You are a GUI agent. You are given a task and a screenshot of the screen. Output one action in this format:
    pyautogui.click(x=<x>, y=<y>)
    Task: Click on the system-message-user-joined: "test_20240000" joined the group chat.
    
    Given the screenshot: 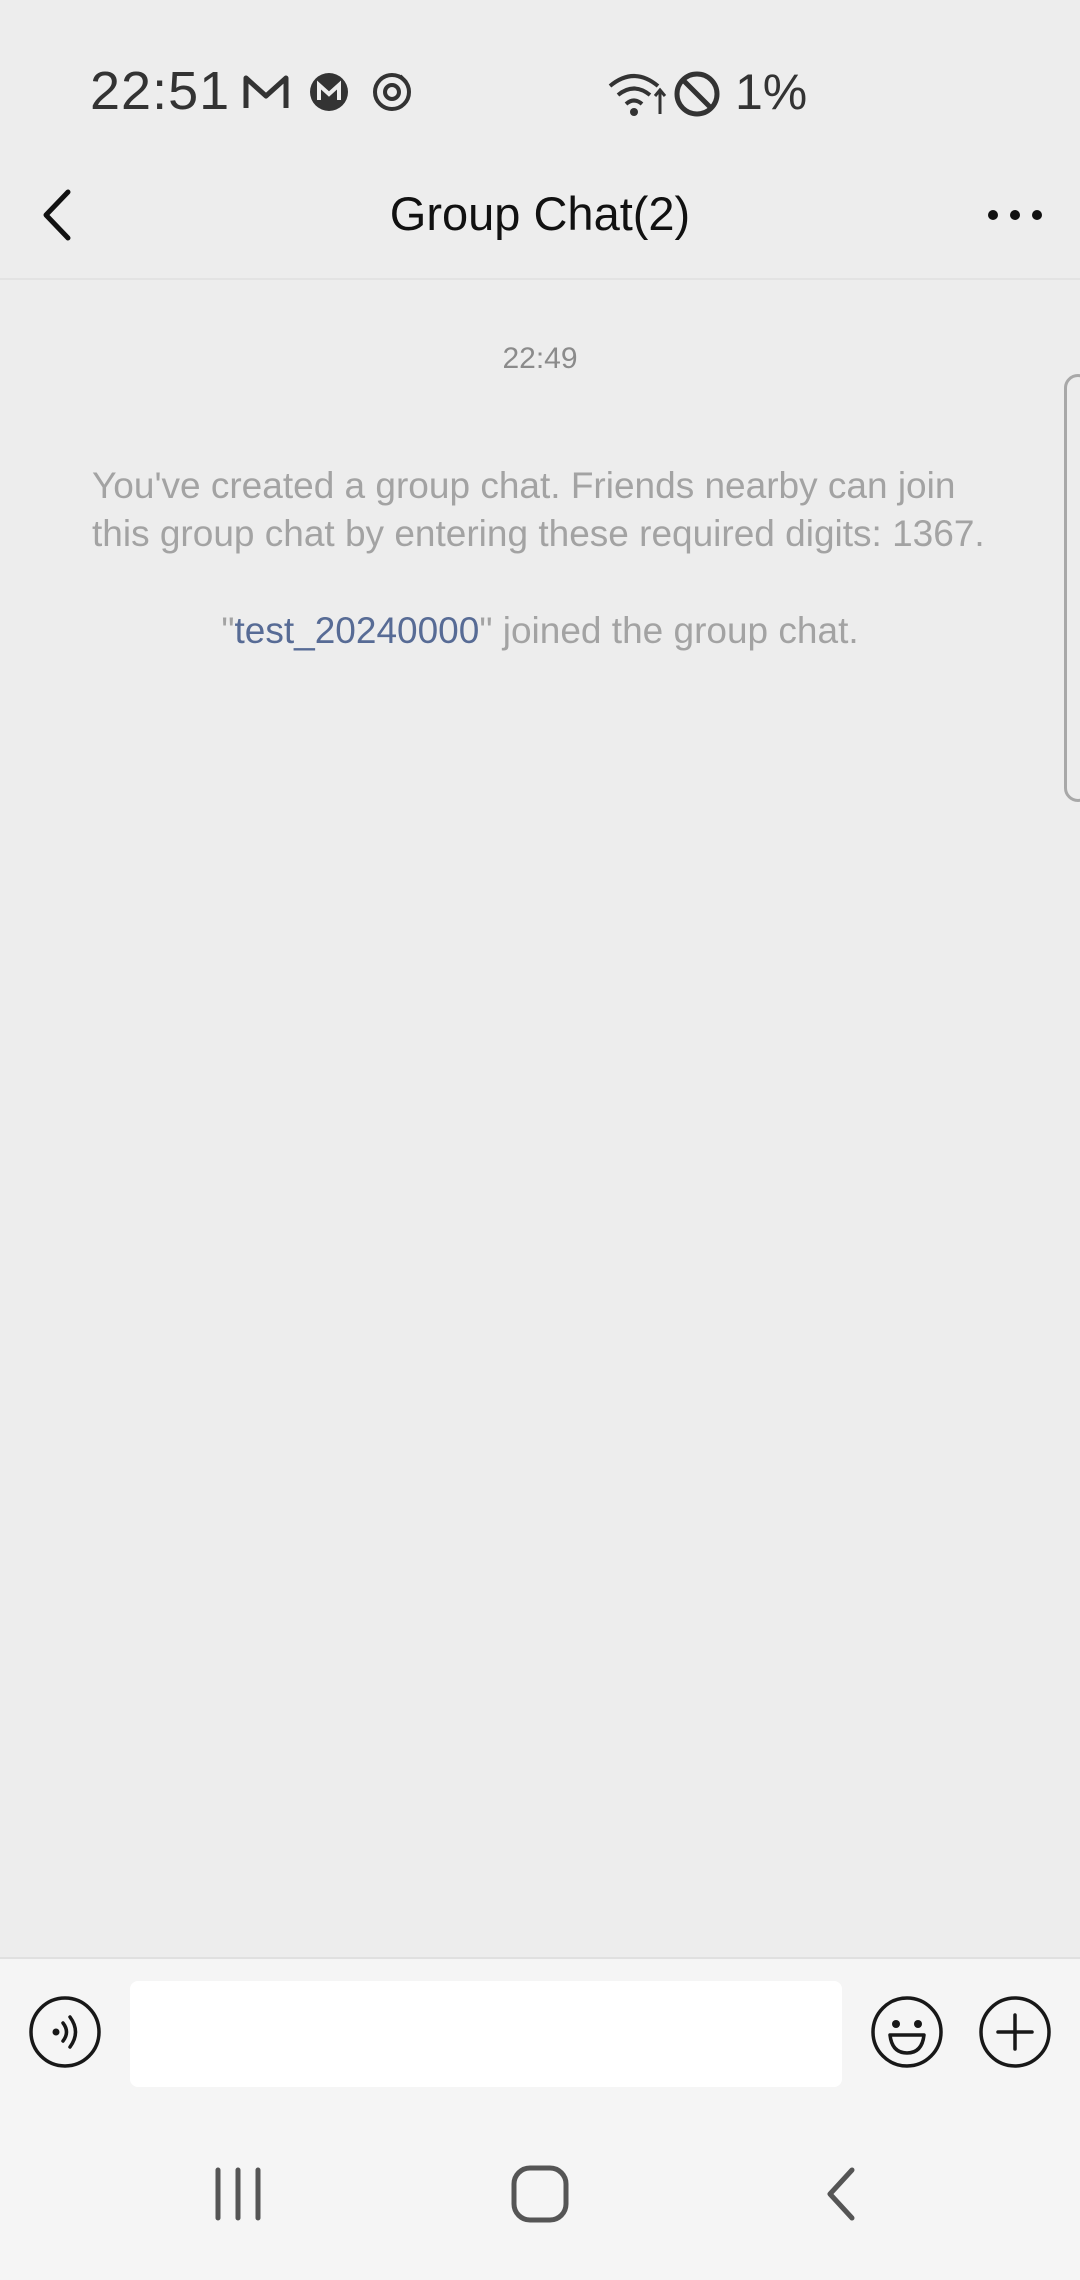 What is the action you would take?
    pyautogui.click(x=540, y=631)
    